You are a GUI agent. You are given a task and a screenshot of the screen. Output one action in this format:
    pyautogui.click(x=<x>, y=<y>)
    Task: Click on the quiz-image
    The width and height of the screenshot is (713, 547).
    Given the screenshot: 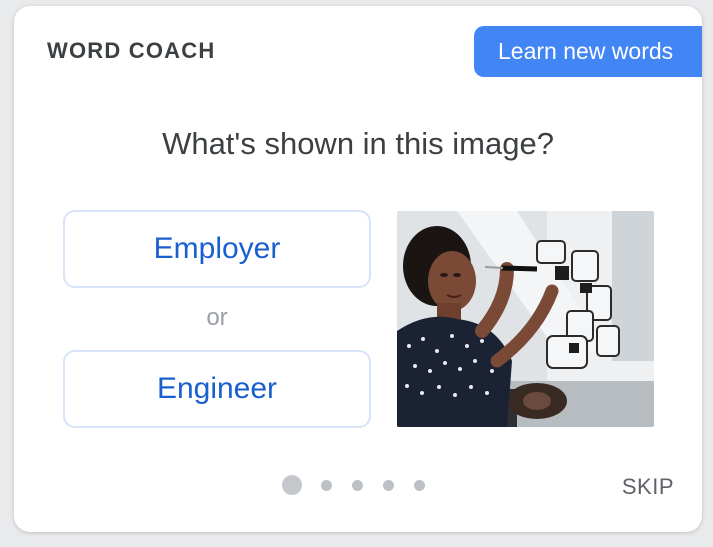 What is the action you would take?
    pyautogui.click(x=525, y=319)
    